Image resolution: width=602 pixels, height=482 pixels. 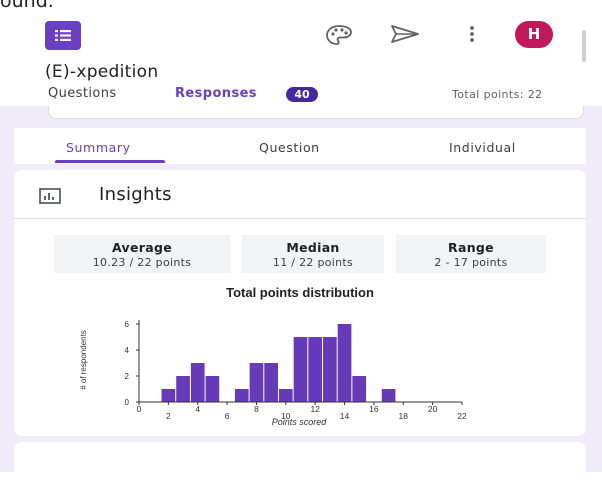 I want to click on insights-title: Insights, so click(x=135, y=194).